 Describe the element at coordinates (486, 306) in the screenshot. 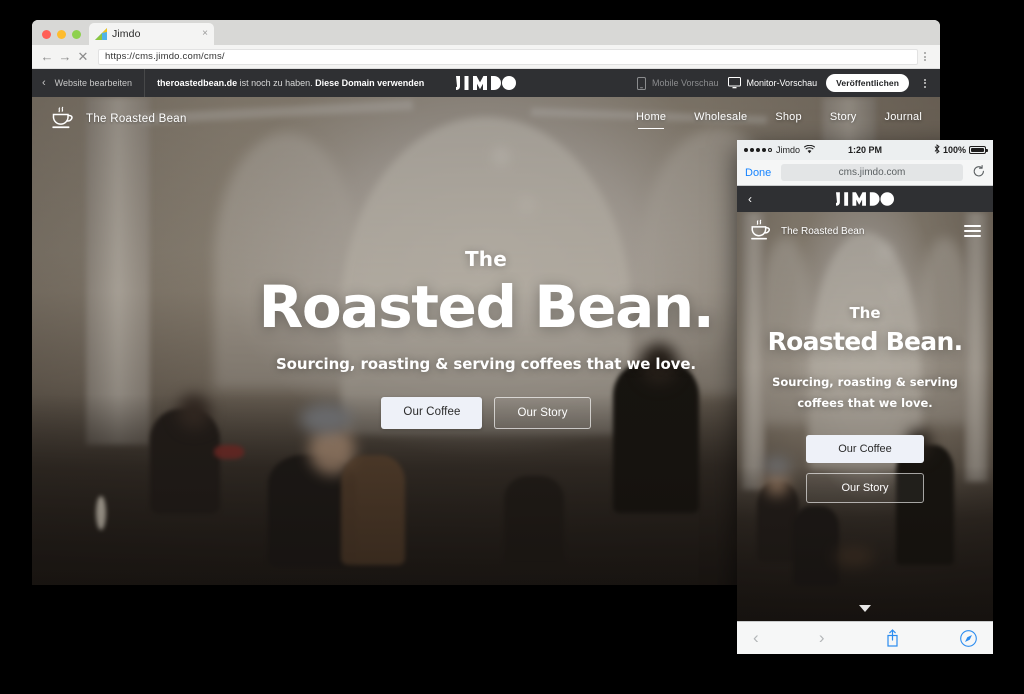

I see `hero-title: Roasted Bean.` at that location.